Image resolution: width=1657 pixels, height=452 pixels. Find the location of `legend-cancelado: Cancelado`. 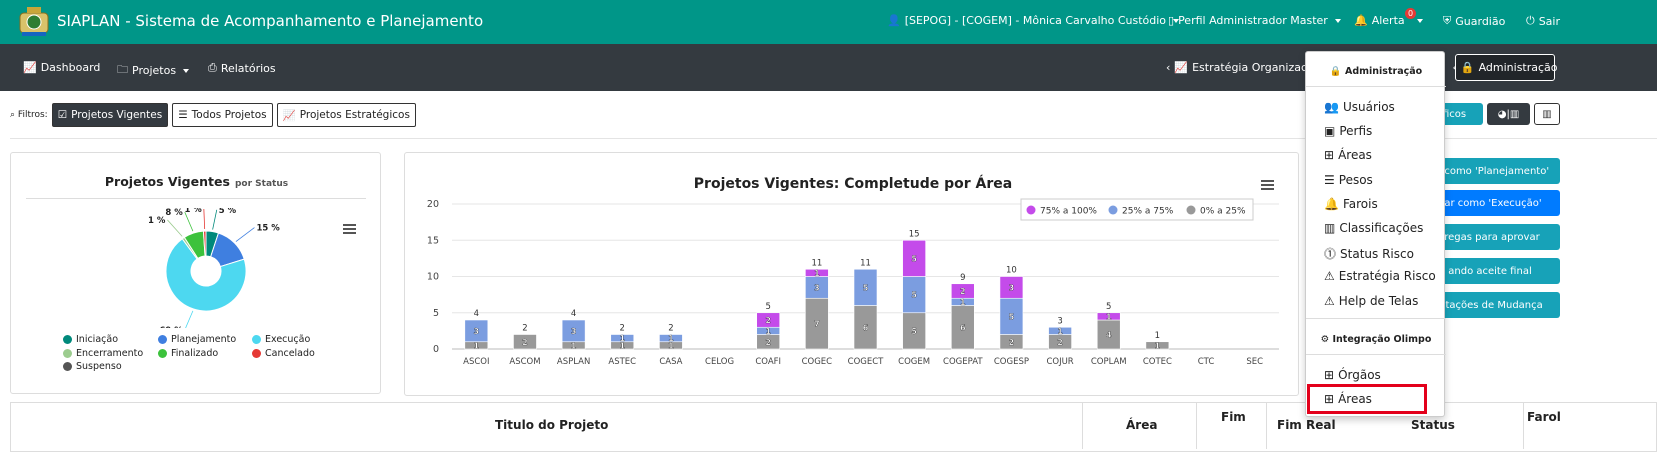

legend-cancelado: Cancelado is located at coordinates (283, 353).